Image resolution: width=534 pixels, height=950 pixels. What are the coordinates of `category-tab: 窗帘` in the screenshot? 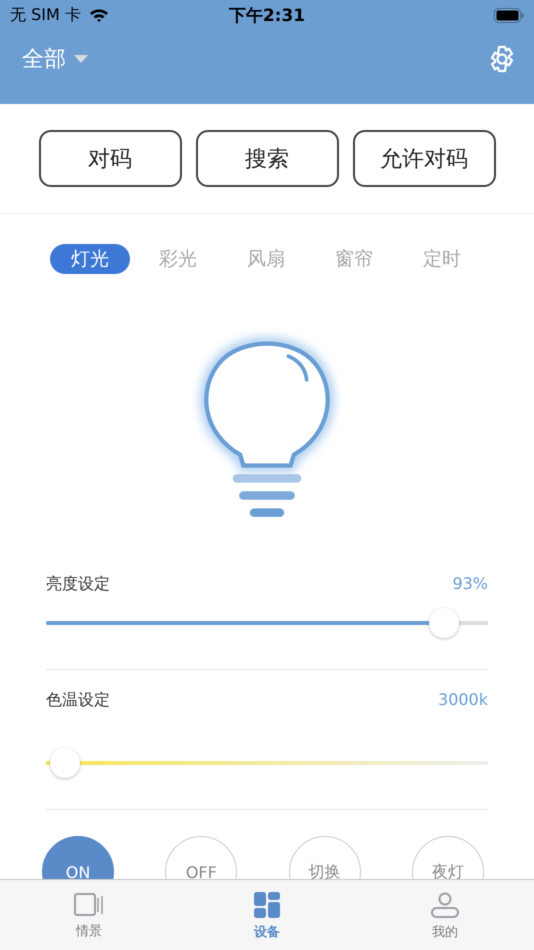 It's located at (354, 259).